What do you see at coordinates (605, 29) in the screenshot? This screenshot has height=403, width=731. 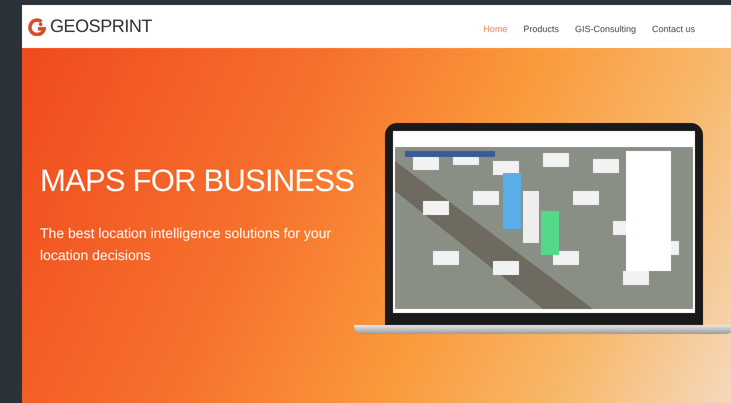 I see `nav-link: GIS-Consulting` at bounding box center [605, 29].